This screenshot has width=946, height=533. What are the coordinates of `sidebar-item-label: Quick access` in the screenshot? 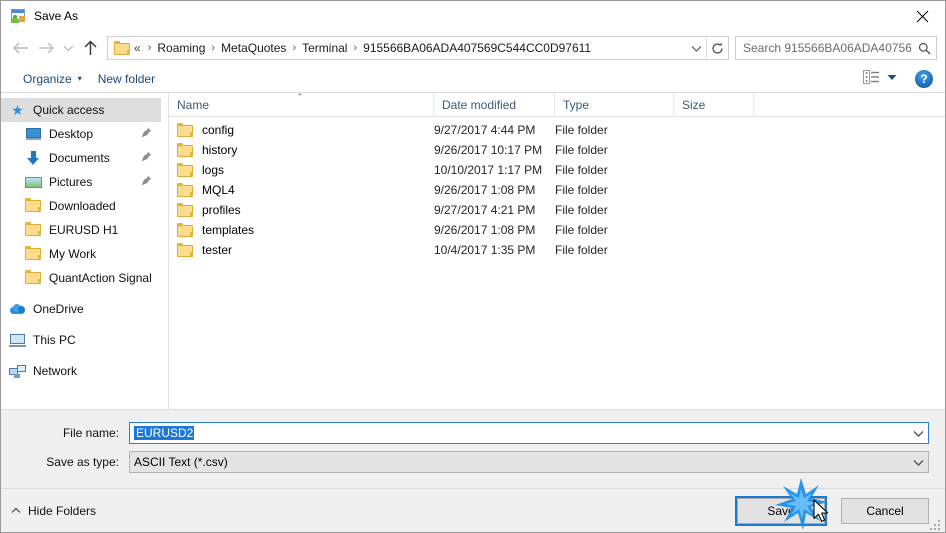 It's located at (69, 110).